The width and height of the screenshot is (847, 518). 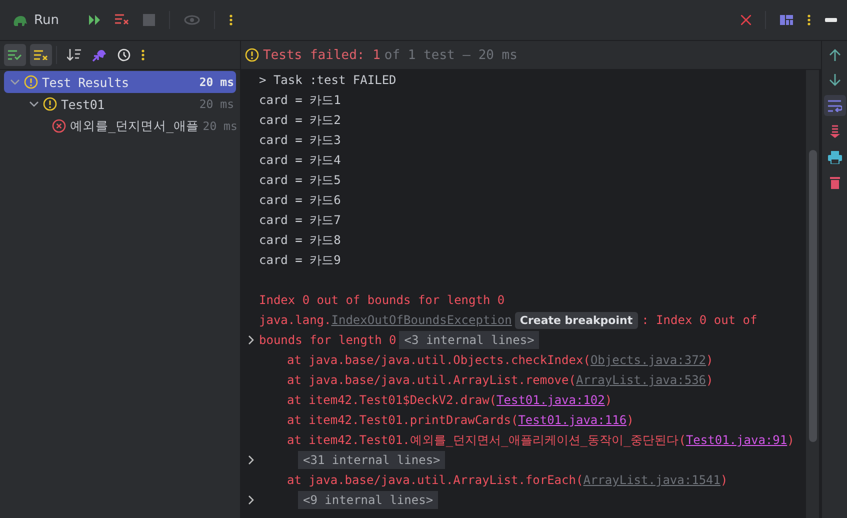 I want to click on stack-frame: at java.base/java.util.ArrayList.forEach(, so click(x=435, y=480).